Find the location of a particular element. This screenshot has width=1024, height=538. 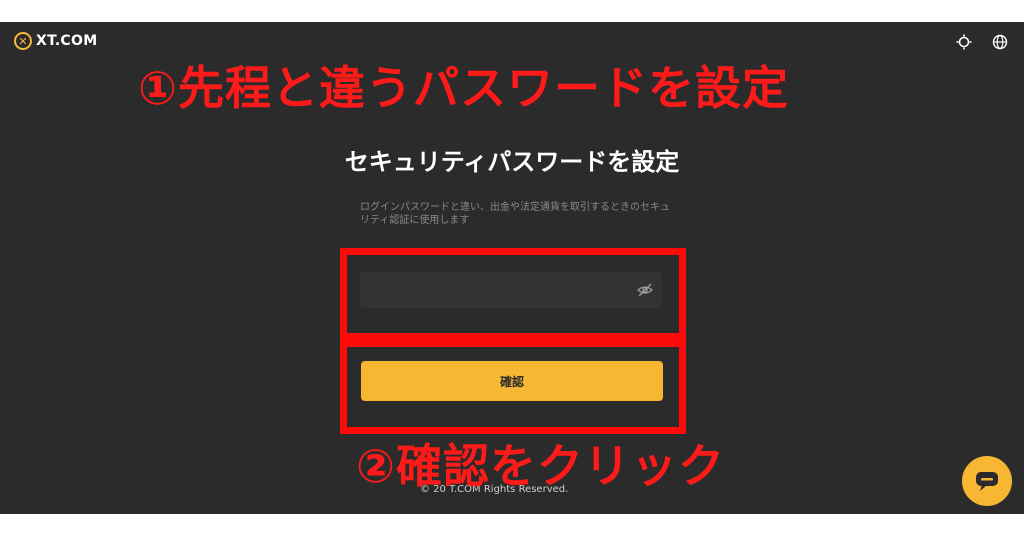

annotation-step1: ①先程と違うパスワードを設定 is located at coordinates (463, 88).